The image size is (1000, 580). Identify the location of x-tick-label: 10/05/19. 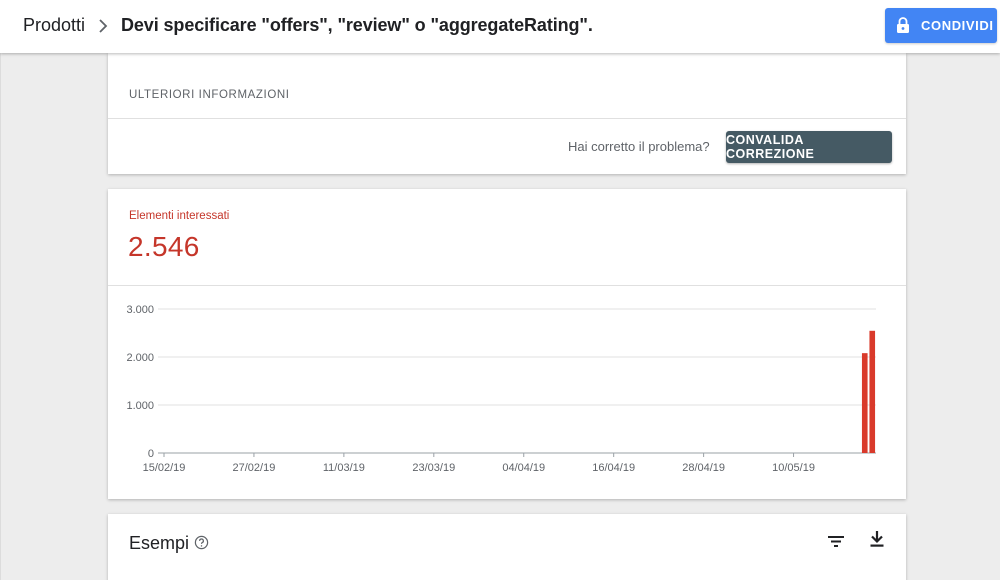
(793, 468).